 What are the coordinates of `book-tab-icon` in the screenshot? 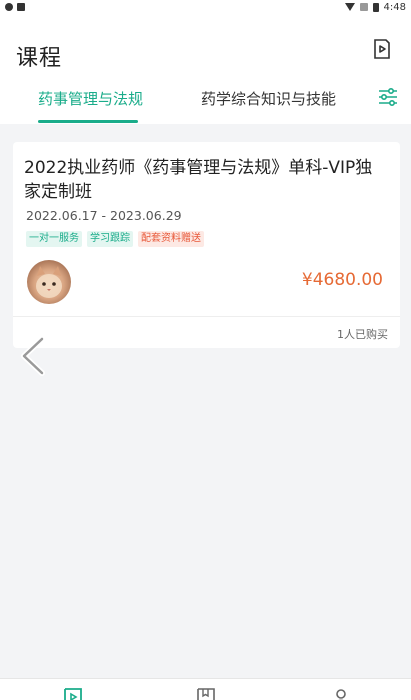 It's located at (206, 694).